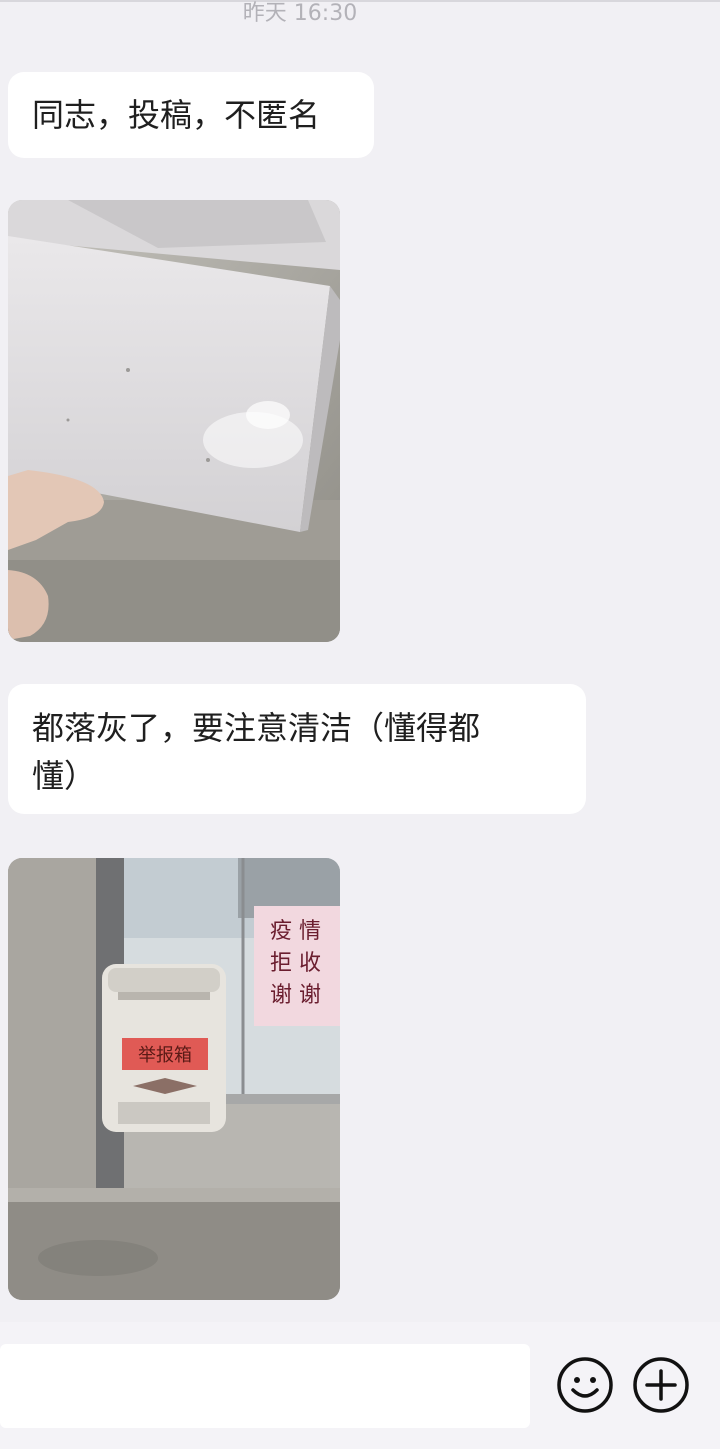  What do you see at coordinates (300, 13) in the screenshot?
I see `message-timestamp: 昨天 16:30` at bounding box center [300, 13].